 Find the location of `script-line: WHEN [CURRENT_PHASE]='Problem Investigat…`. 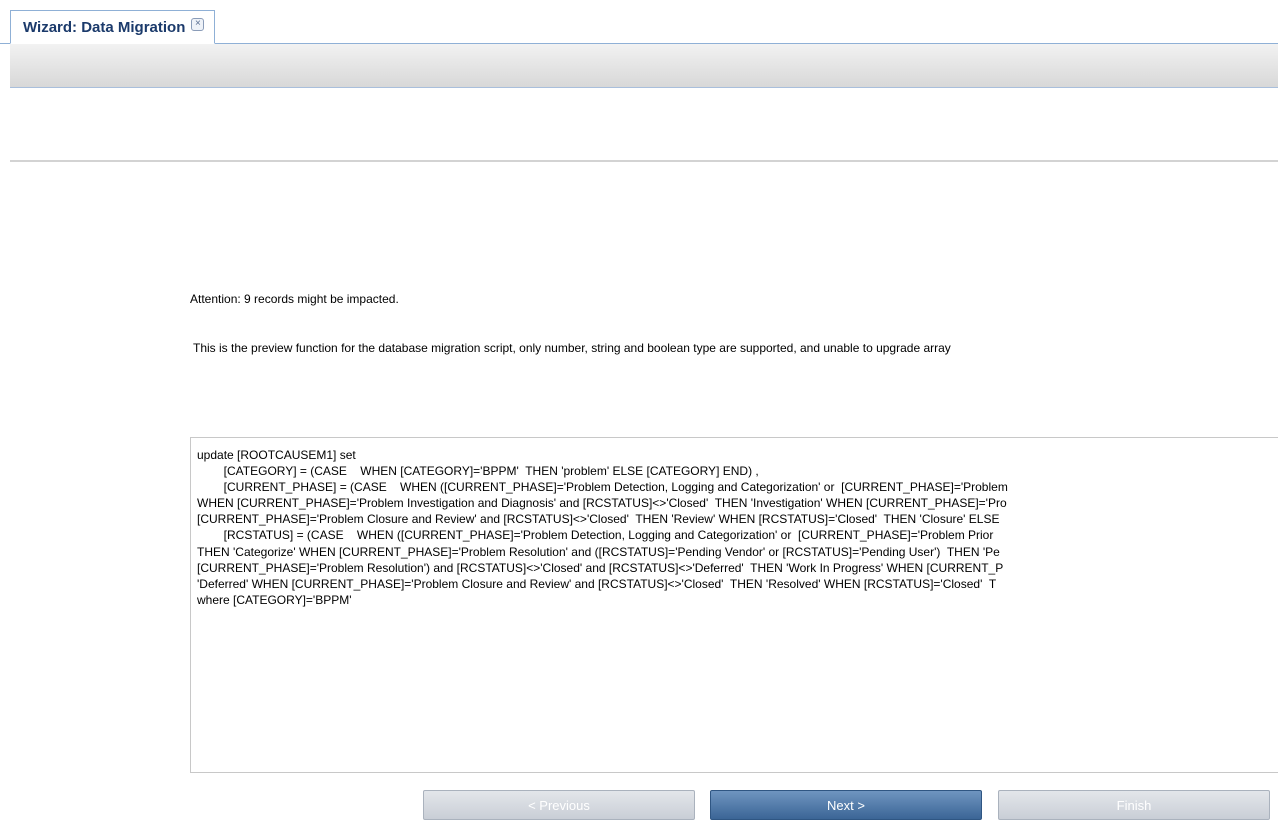

script-line: WHEN [CURRENT_PHASE]='Problem Investigat… is located at coordinates (602, 503).